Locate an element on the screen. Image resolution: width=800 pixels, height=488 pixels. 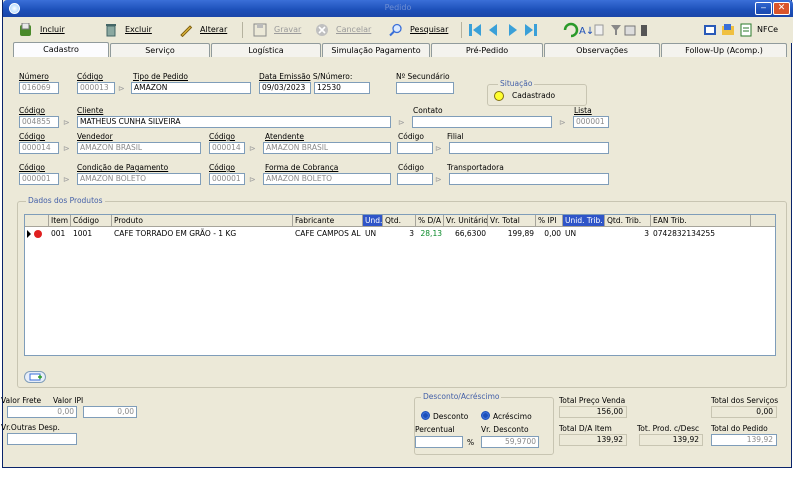
excluir-button: Excluir is located at coordinates (128, 30).